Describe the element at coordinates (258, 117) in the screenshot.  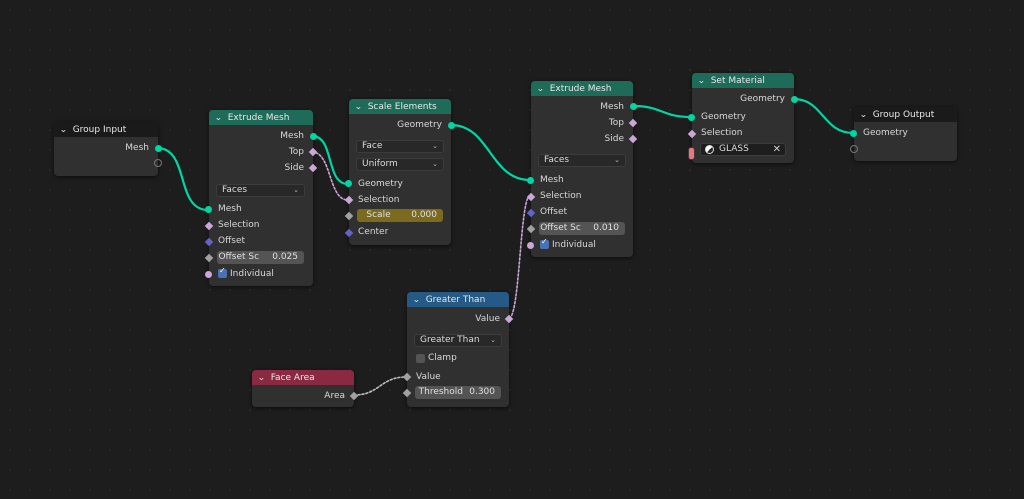
I see `node-title: Extrude Mesh` at that location.